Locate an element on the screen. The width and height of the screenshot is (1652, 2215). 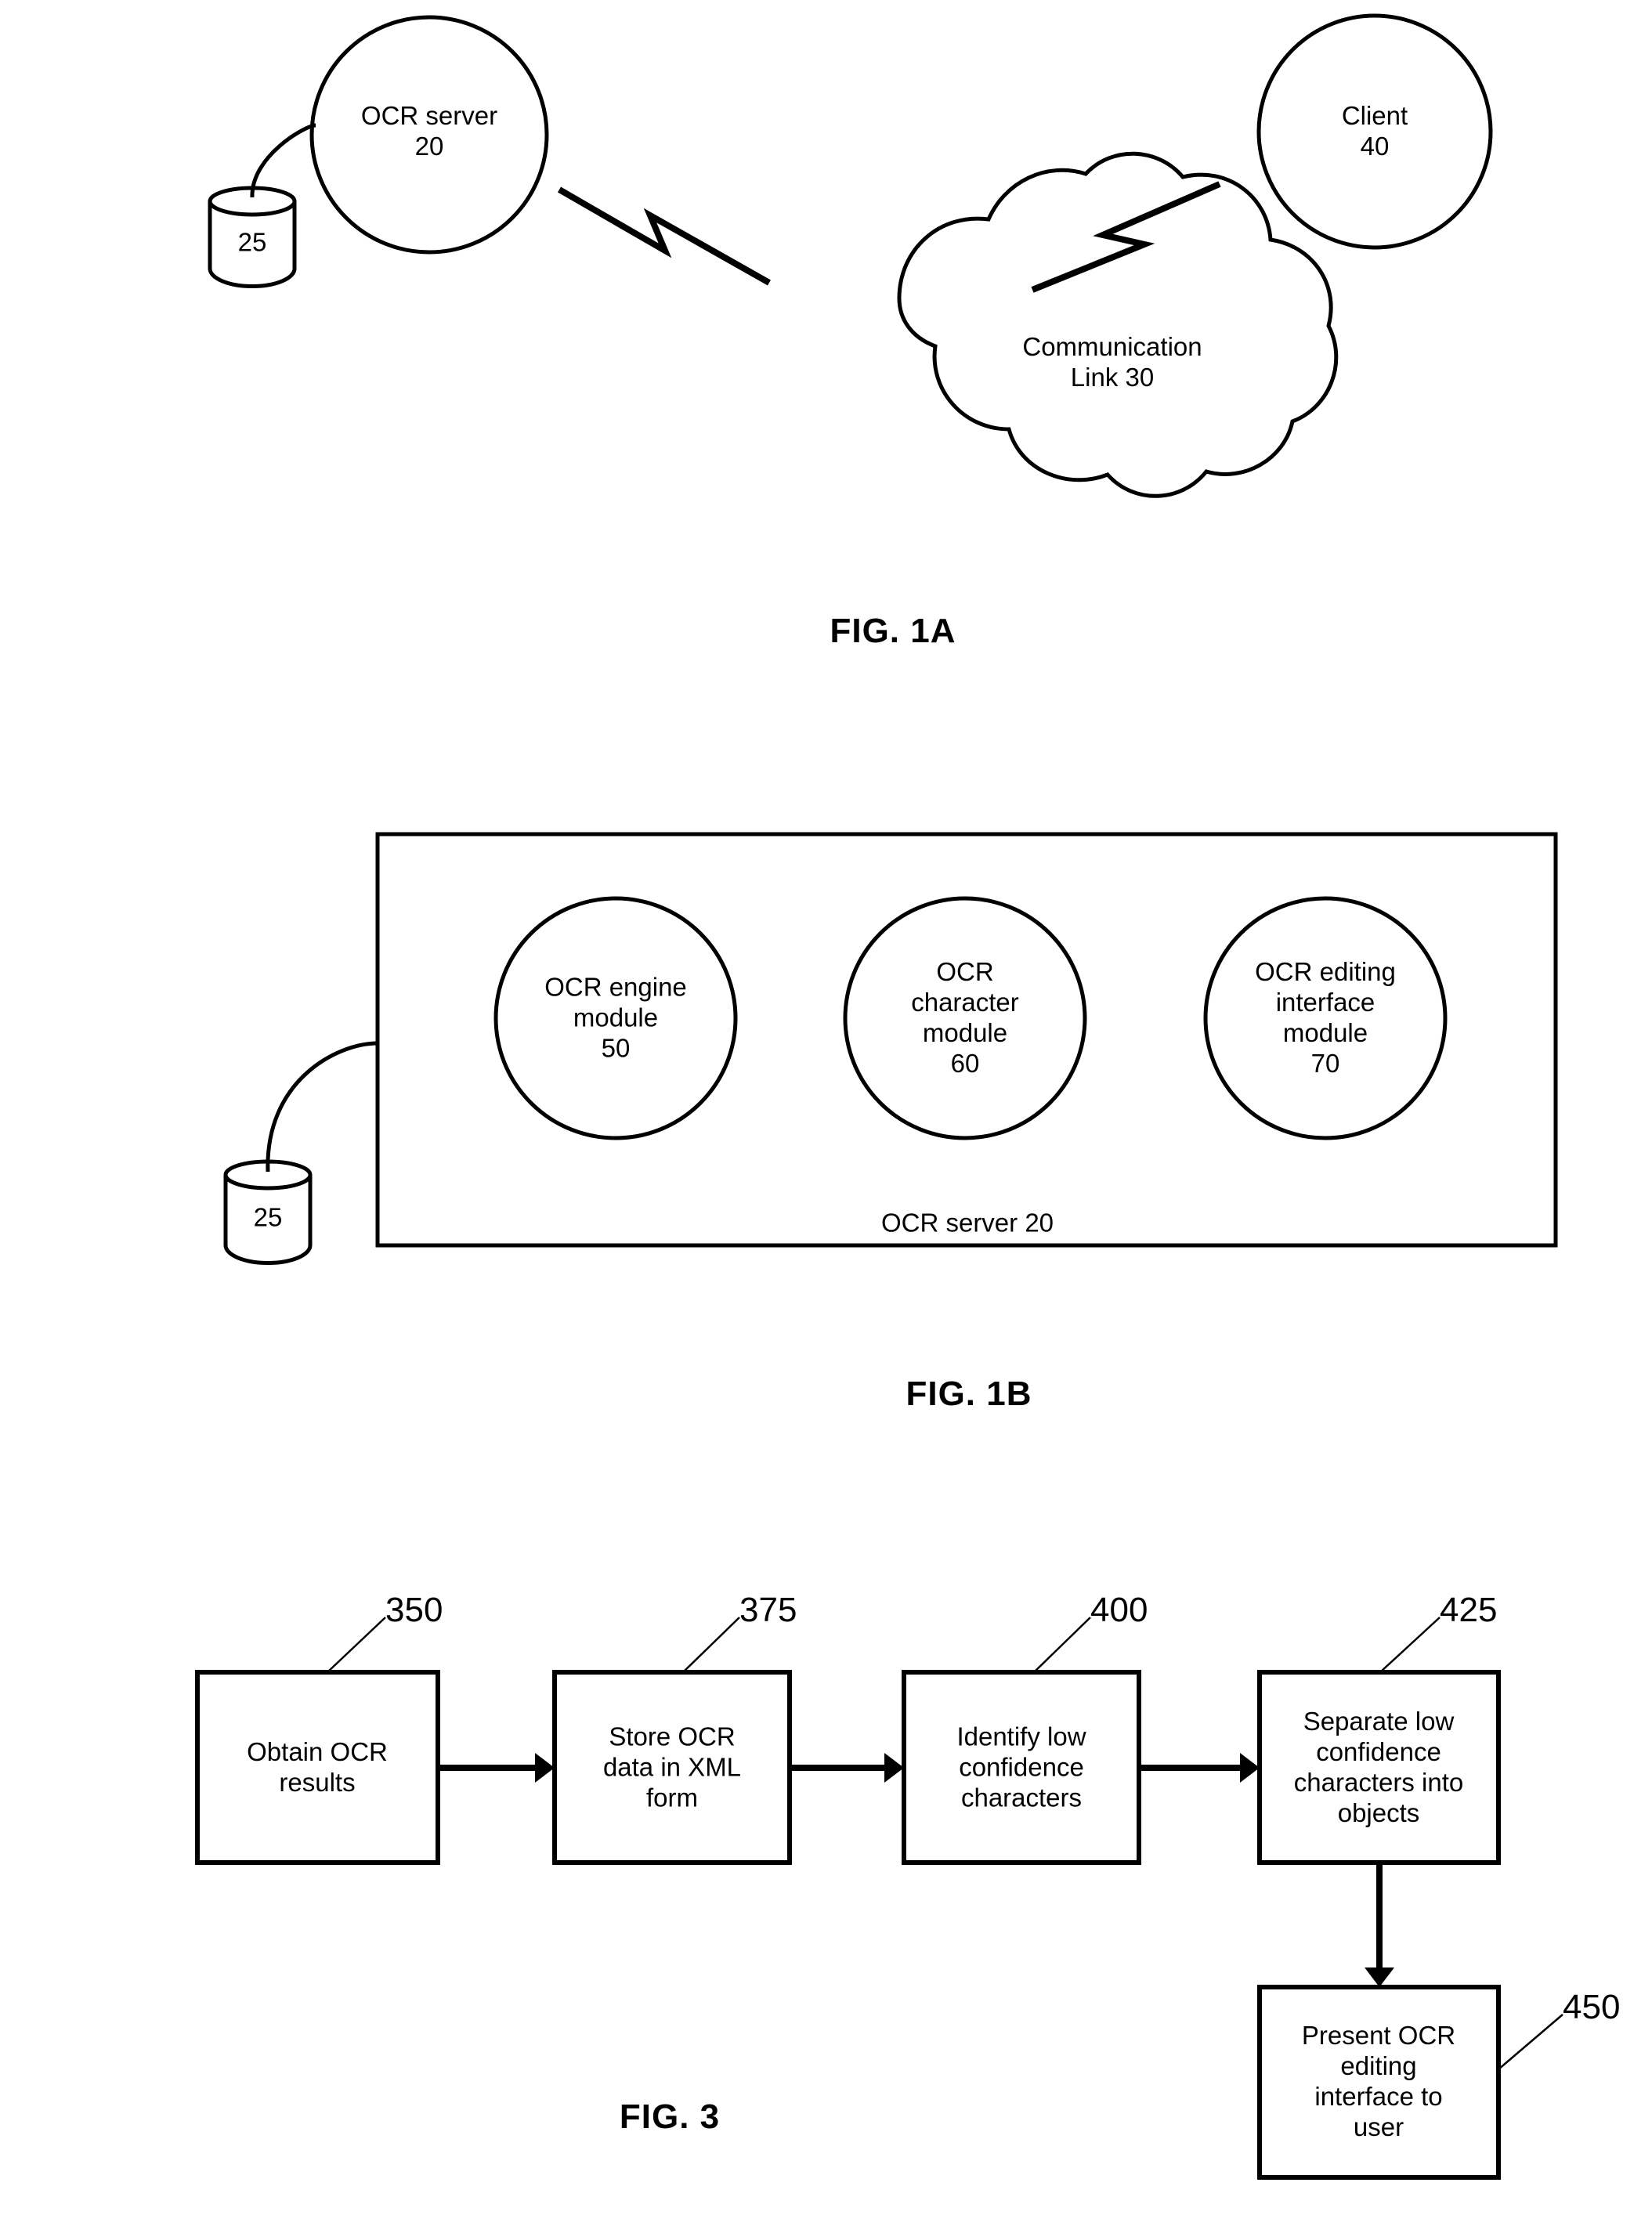
ref-numeral-400: 400 is located at coordinates (1119, 1610).